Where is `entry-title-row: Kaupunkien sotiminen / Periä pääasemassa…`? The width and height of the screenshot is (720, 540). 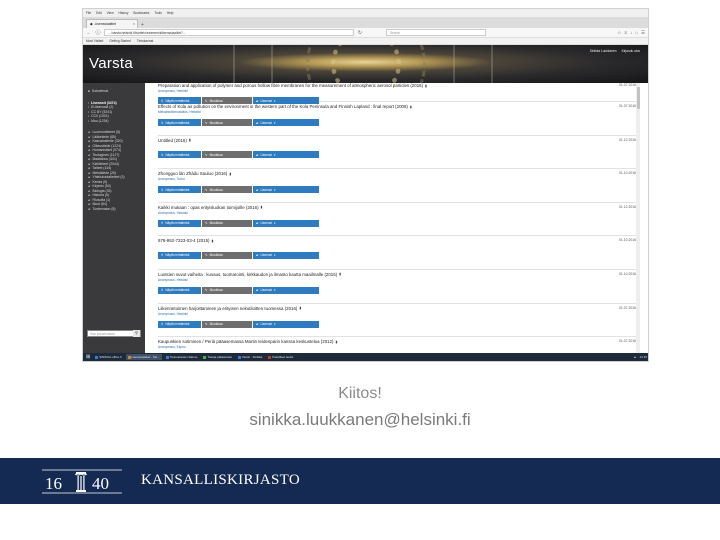 entry-title-row: Kaupunkien sotiminen / Periä pääasemassa… is located at coordinates (399, 341).